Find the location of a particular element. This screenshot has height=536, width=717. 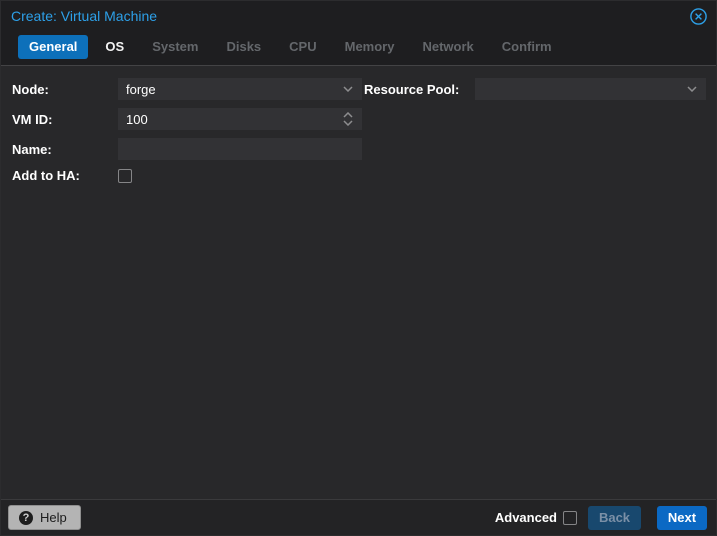

form-left-column: Node: forge VM ID: 100 Name: Add to HA: is located at coordinates (186, 134).